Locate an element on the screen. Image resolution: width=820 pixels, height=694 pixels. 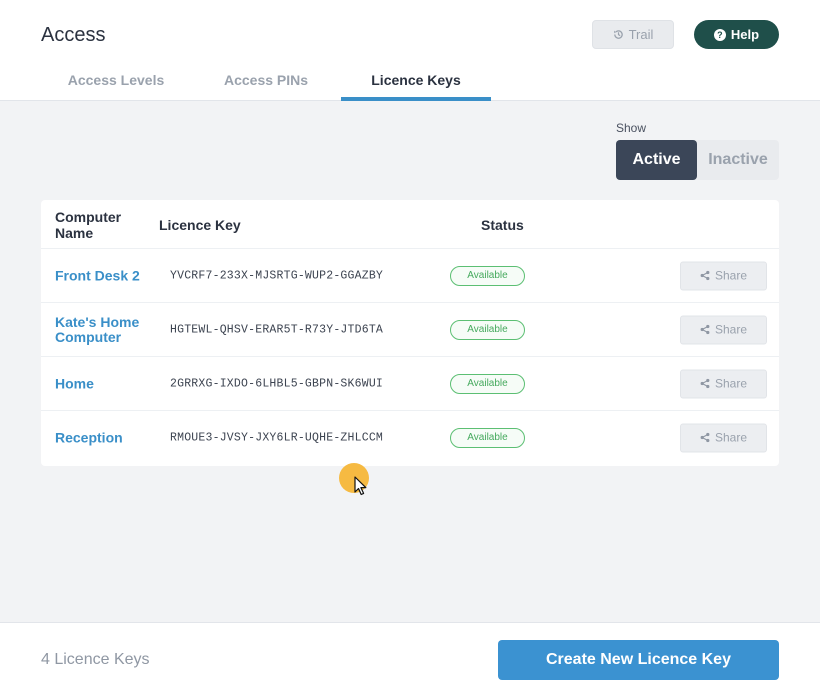
trail-label: Trail is located at coordinates (641, 34).